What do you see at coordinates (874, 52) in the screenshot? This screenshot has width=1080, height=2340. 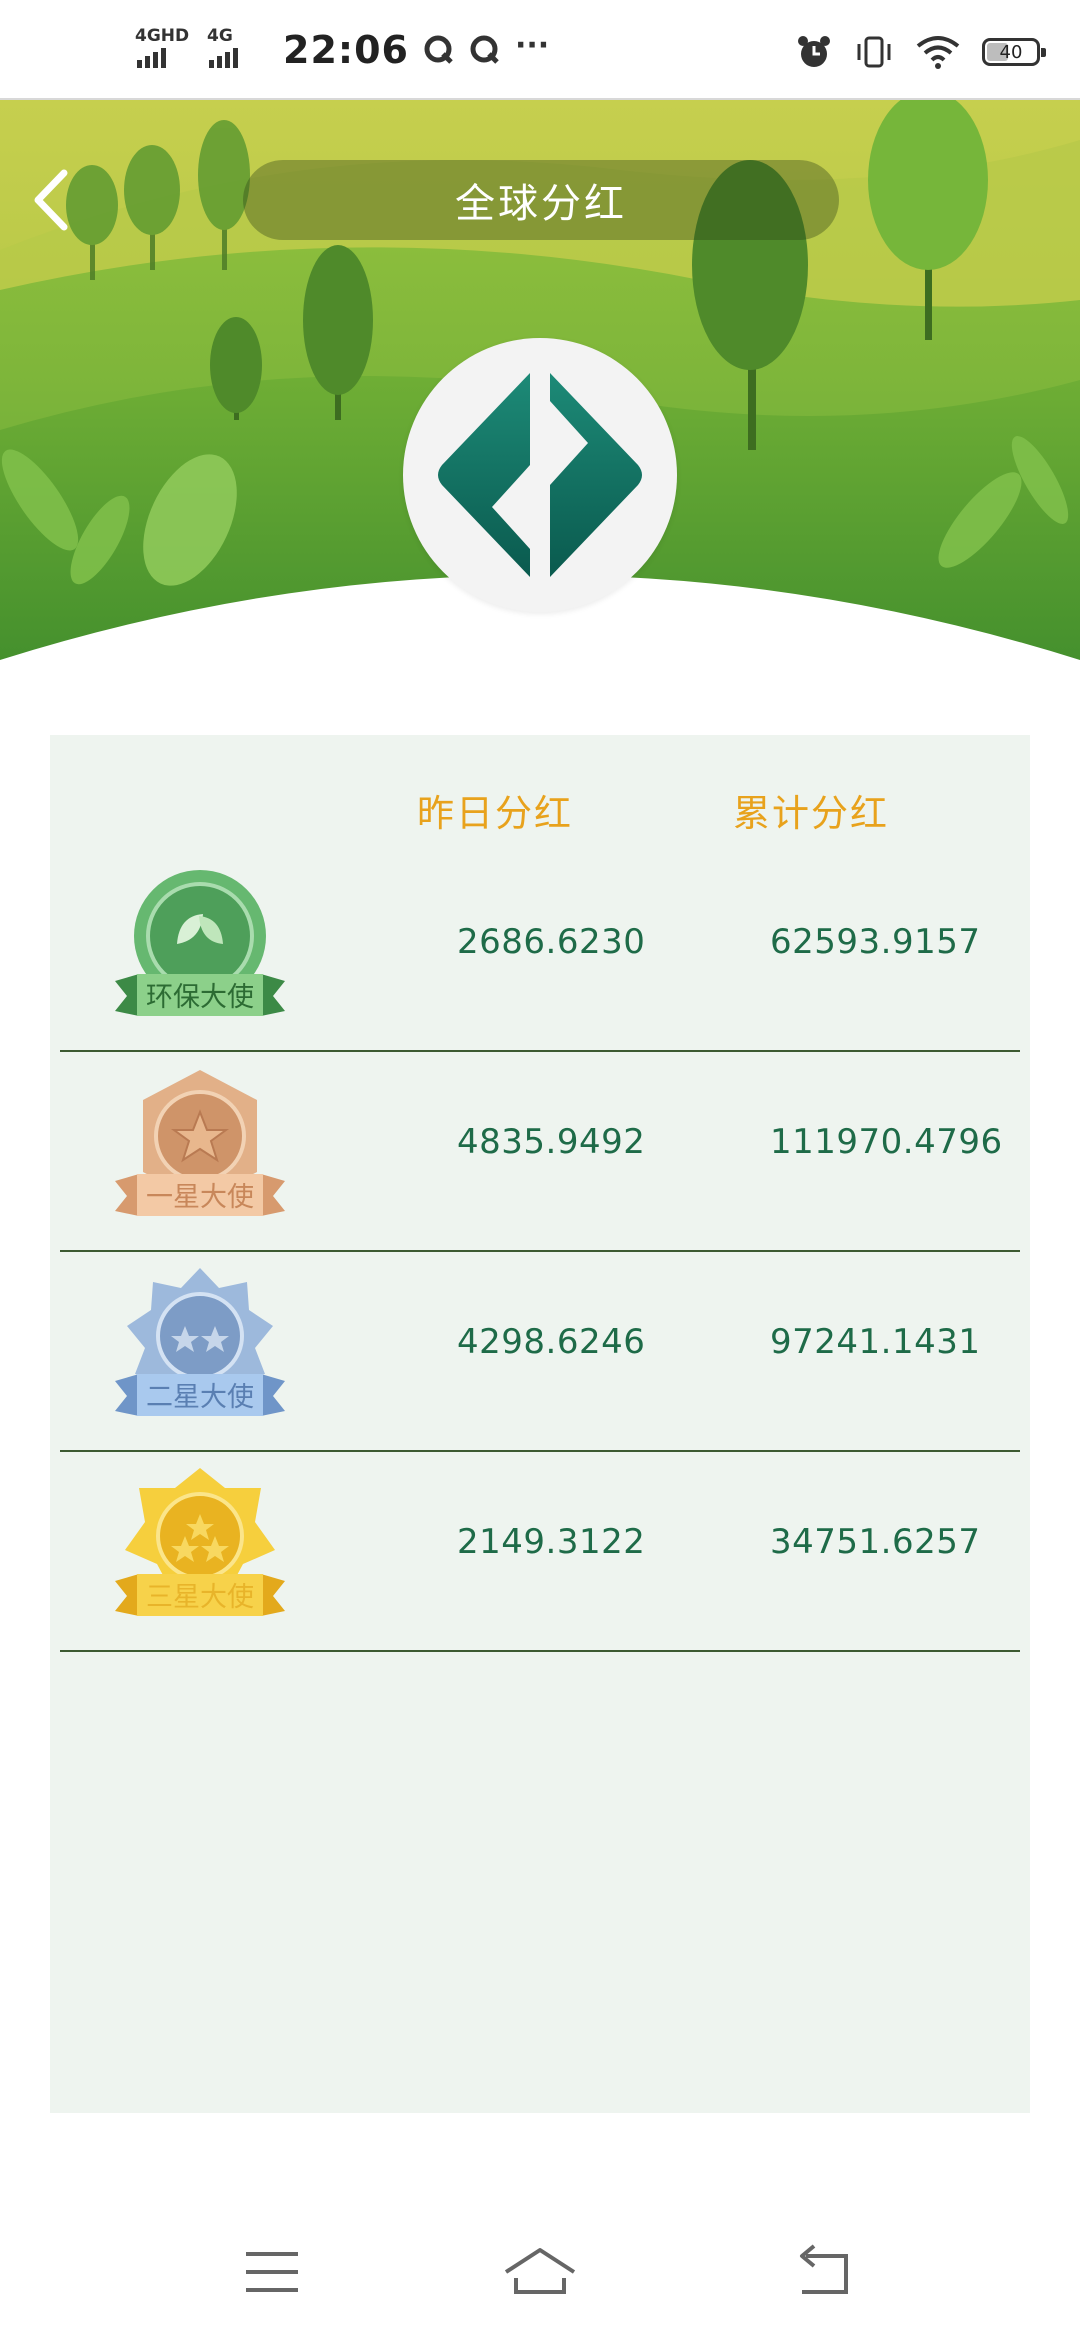 I see `vibrate-icon` at bounding box center [874, 52].